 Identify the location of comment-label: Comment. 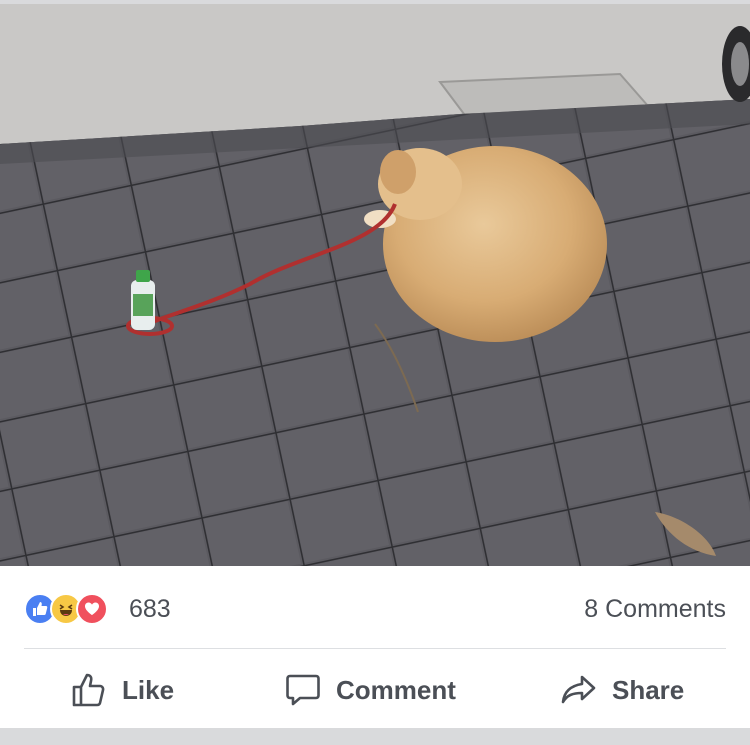
(396, 689).